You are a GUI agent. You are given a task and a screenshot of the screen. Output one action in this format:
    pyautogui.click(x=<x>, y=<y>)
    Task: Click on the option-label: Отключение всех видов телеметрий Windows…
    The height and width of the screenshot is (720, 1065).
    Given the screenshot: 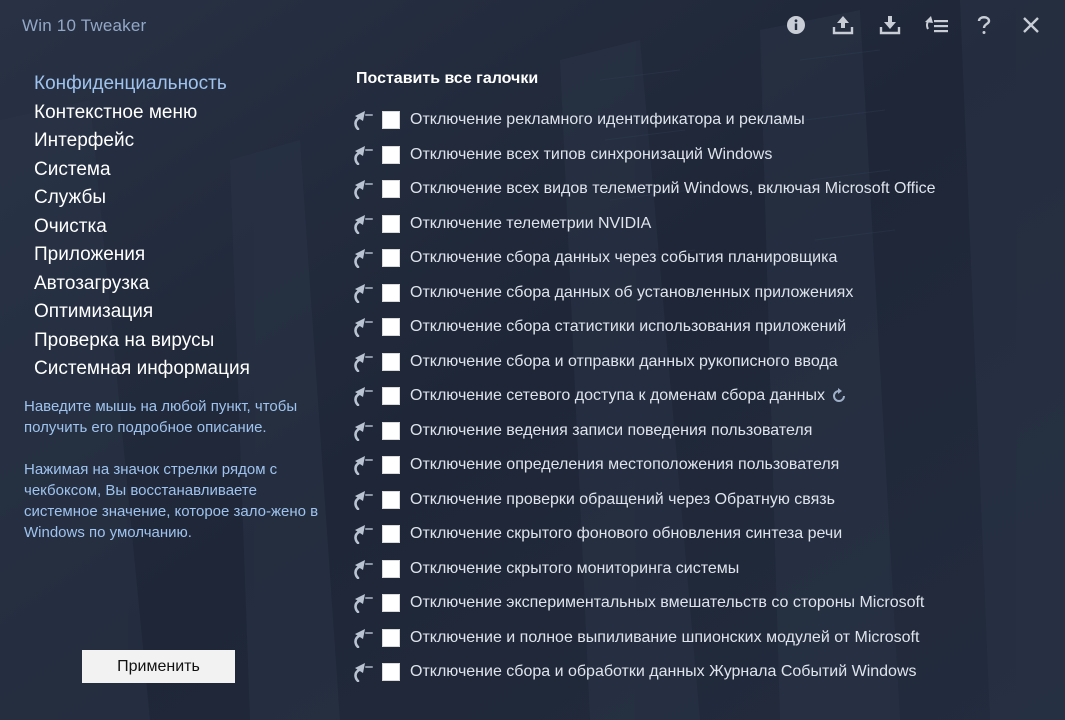 What is the action you would take?
    pyautogui.click(x=673, y=189)
    